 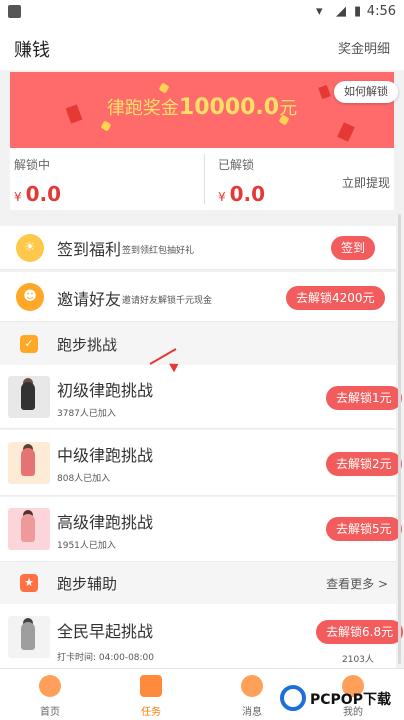 What do you see at coordinates (341, 11) in the screenshot?
I see `signal-icon: ◢` at bounding box center [341, 11].